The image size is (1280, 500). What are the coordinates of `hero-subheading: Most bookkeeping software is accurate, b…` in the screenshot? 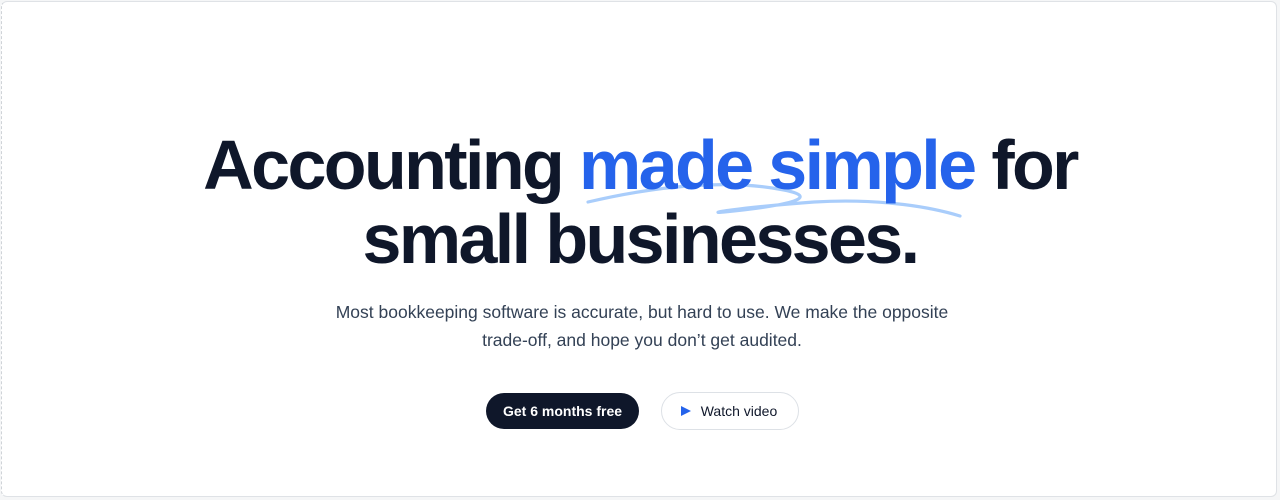 It's located at (642, 326).